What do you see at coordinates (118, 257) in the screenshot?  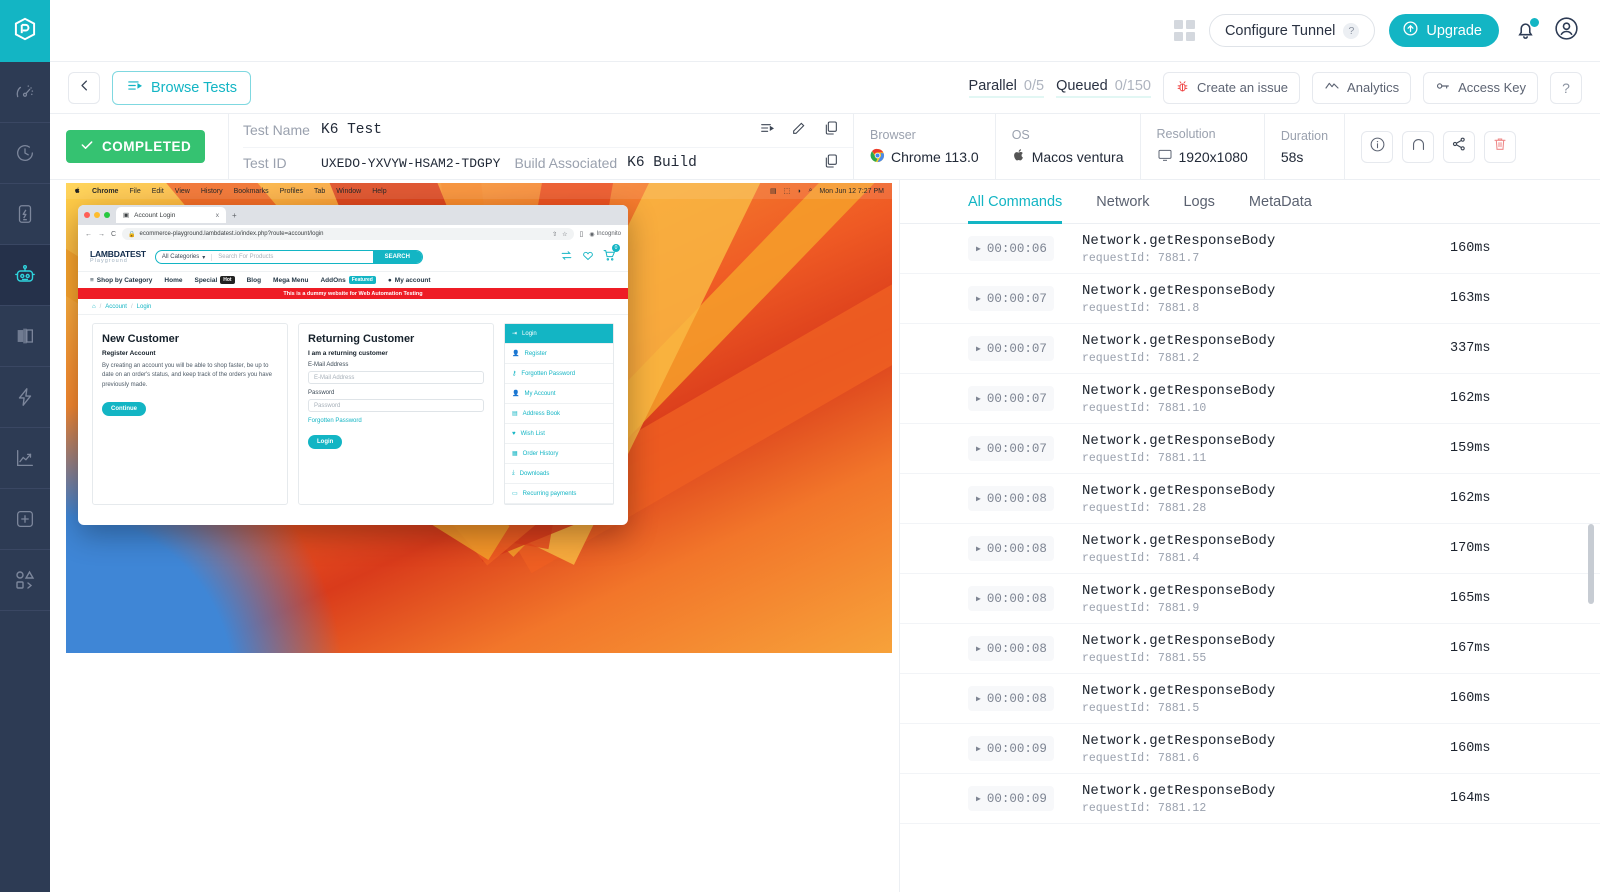 I see `site-logo: LAMBDATEST Playground` at bounding box center [118, 257].